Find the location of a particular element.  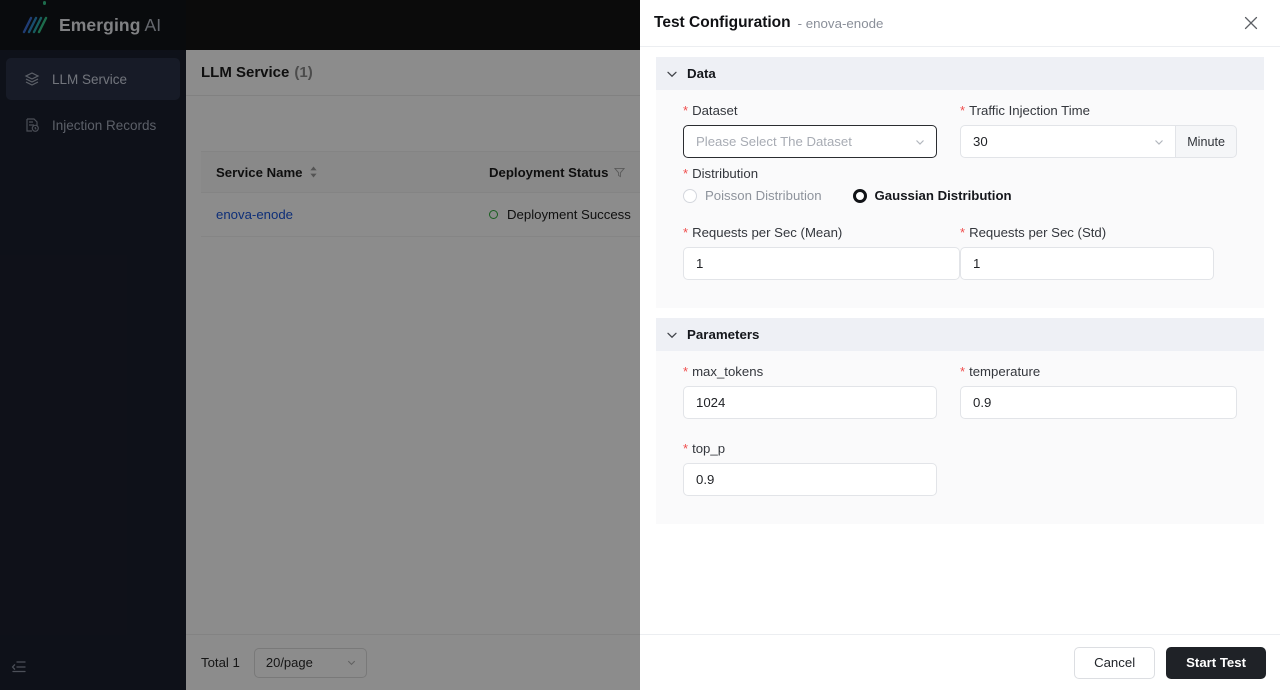

field-label-text: max_tokens is located at coordinates (728, 371).